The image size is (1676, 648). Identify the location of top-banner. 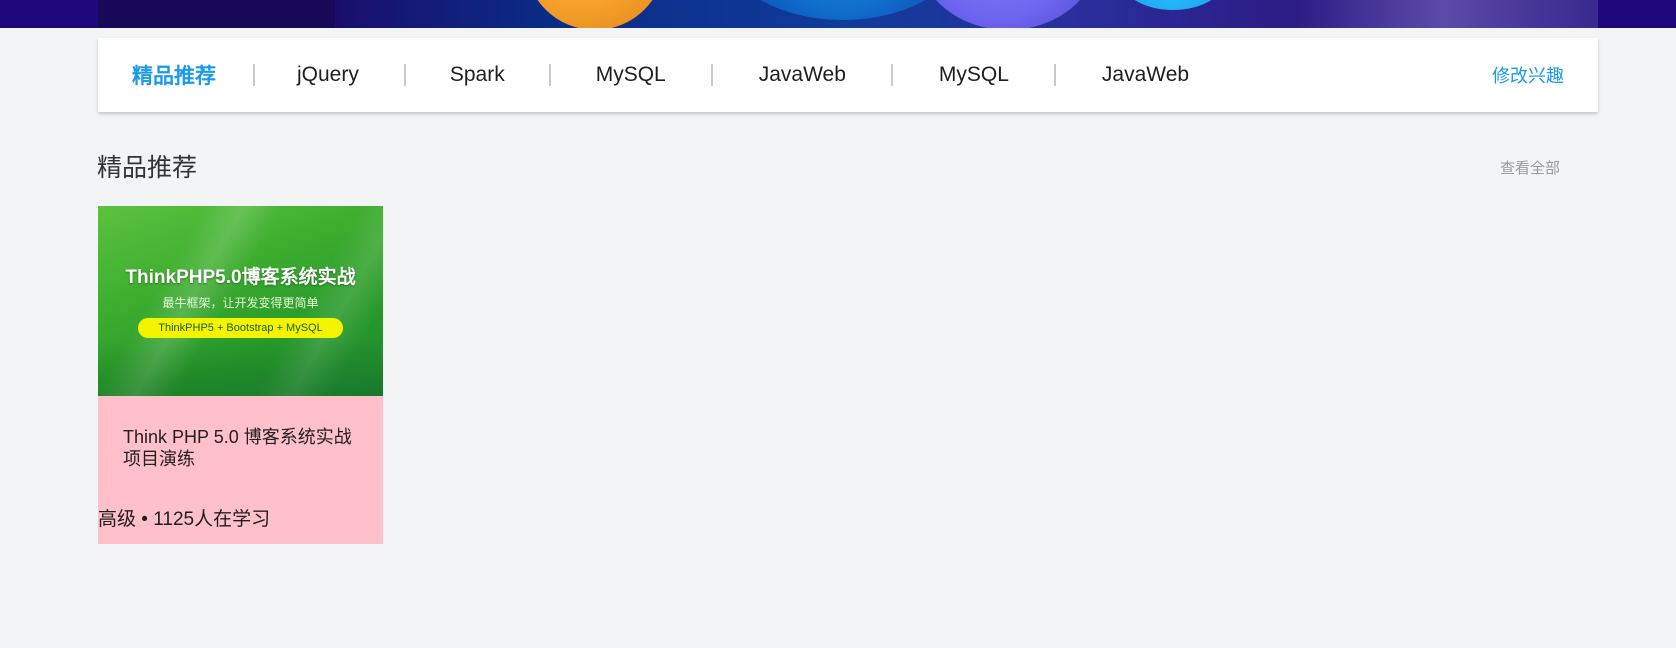
(838, 14).